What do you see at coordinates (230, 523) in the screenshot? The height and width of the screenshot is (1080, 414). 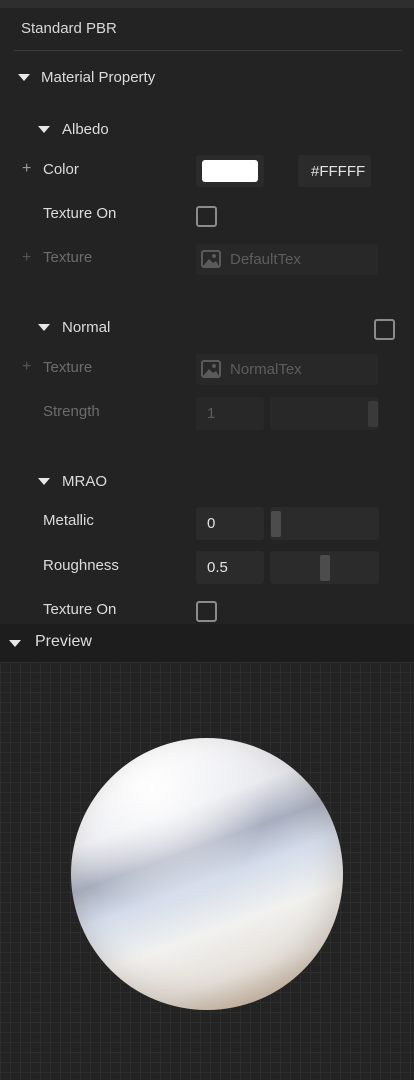 I see `metallic-input: 0` at bounding box center [230, 523].